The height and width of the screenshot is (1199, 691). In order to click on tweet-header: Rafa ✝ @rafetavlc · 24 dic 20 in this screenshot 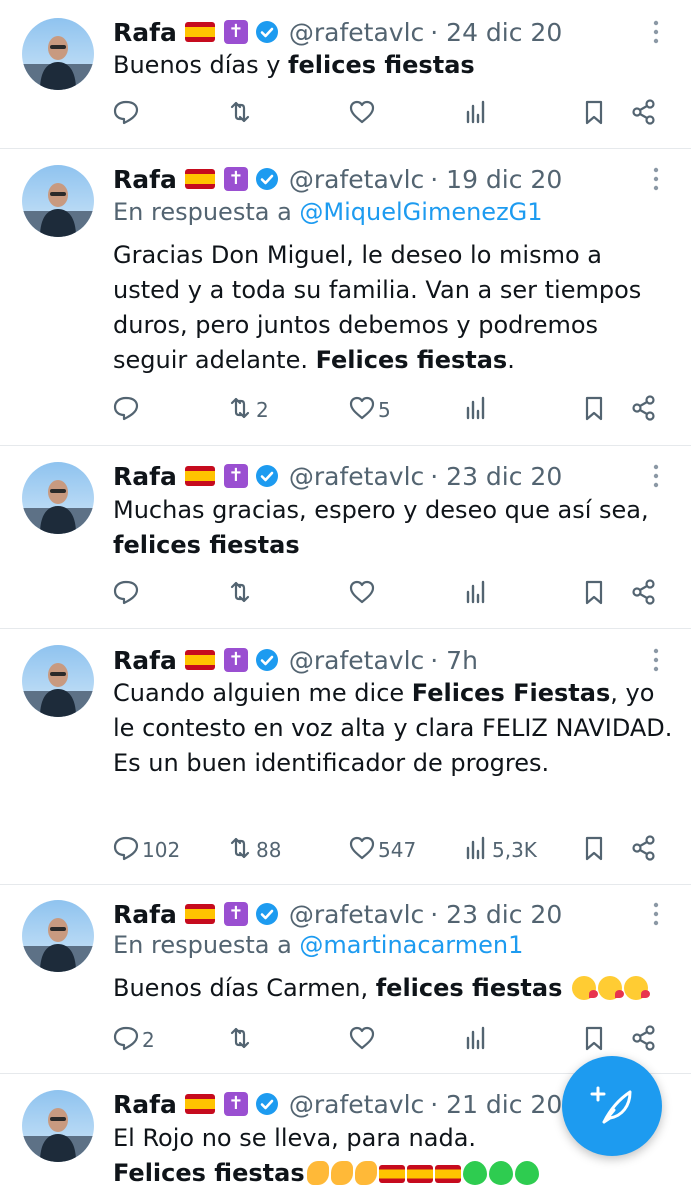, I will do `click(337, 32)`.